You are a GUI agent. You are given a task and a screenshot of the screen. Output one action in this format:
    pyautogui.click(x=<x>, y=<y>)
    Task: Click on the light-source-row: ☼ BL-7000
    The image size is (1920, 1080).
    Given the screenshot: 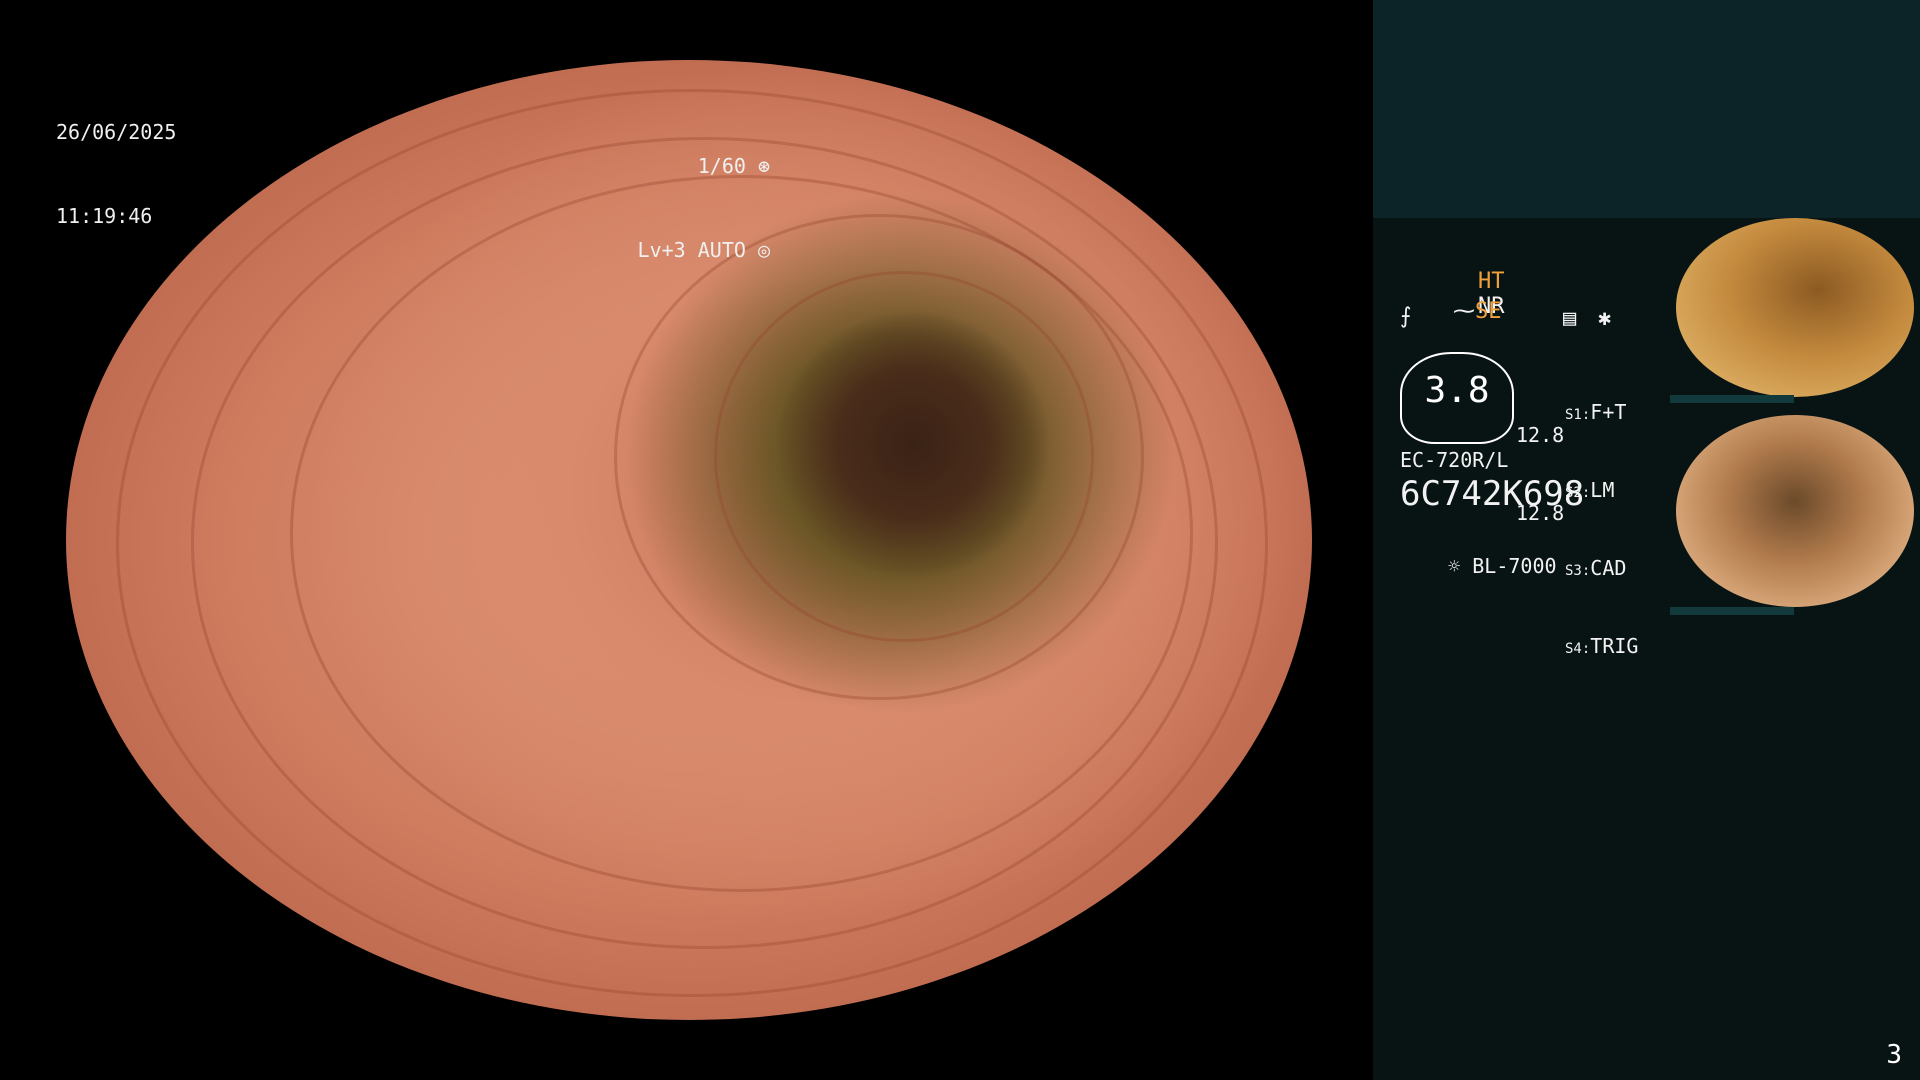 What is the action you would take?
    pyautogui.click(x=1478, y=566)
    